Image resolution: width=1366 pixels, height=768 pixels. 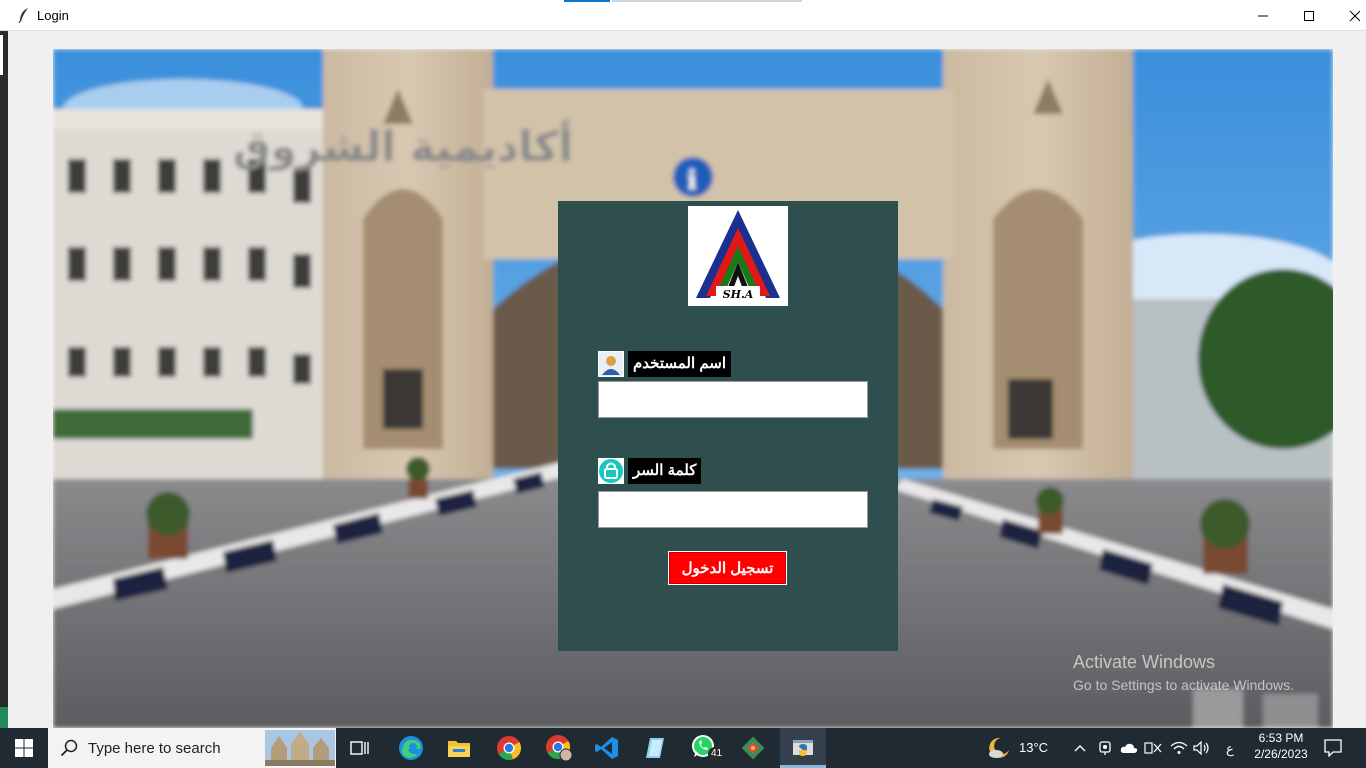 I want to click on close-button, so click(x=1349, y=15).